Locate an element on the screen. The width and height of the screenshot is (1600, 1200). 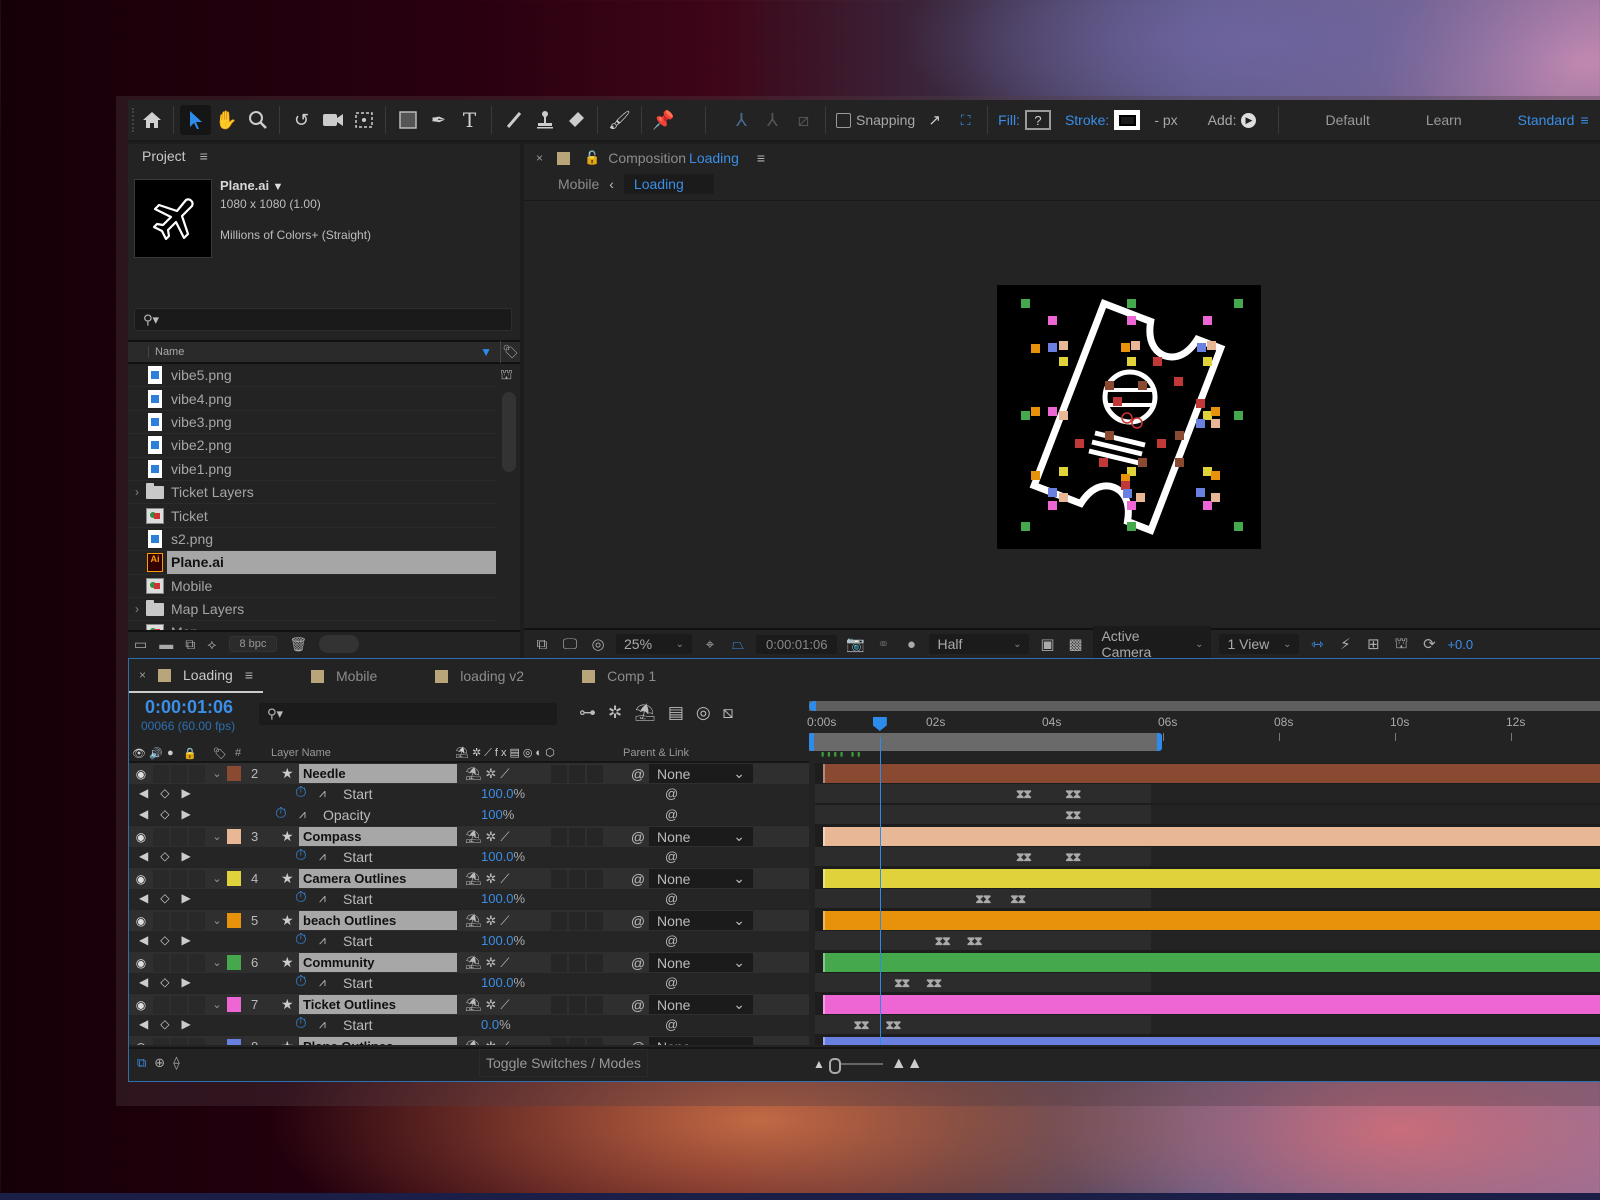
mask-visibility-icon: ⏢ is located at coordinates (738, 644).